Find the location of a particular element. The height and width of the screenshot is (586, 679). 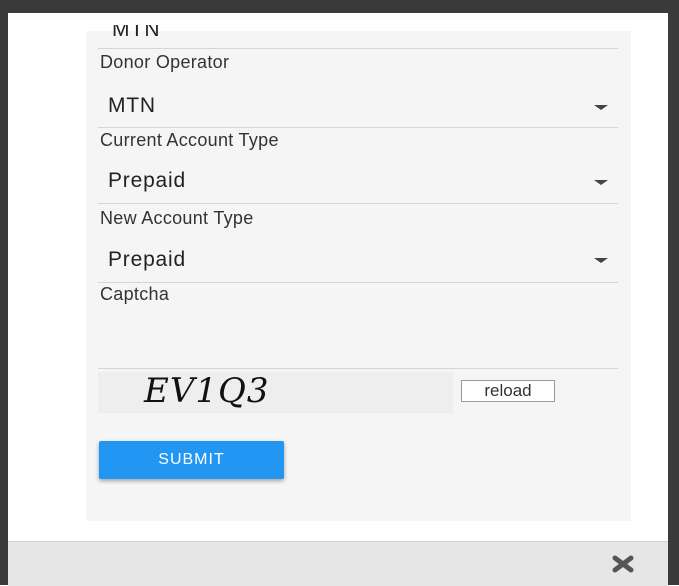

new-account-type-value: Prepaid is located at coordinates (147, 259).